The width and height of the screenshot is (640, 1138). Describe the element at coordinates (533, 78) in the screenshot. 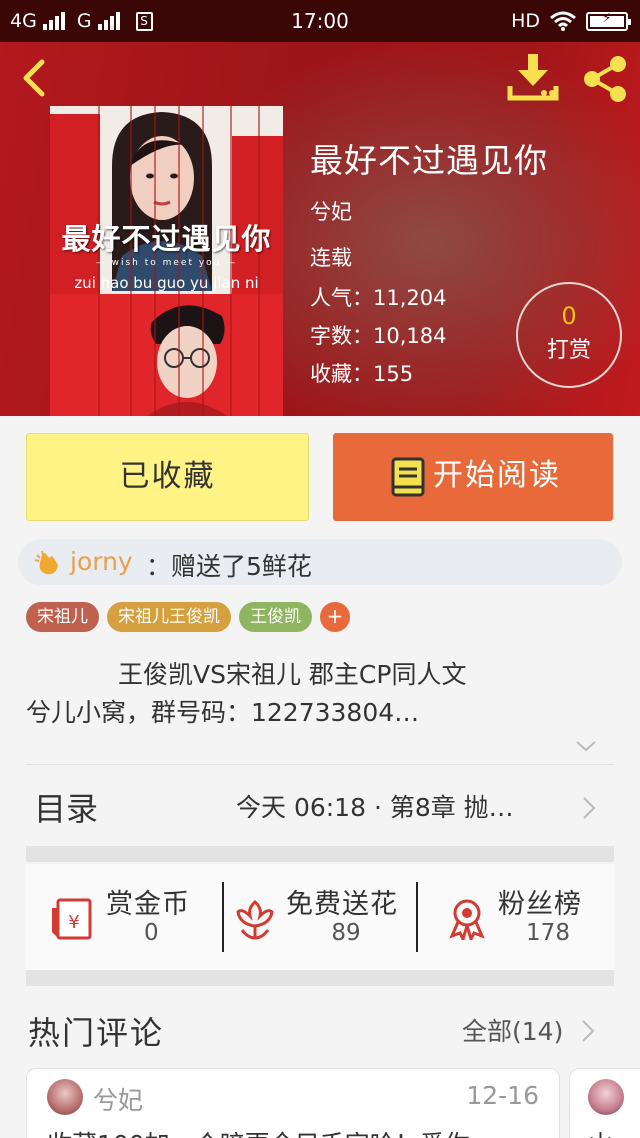

I see `download-icon` at that location.